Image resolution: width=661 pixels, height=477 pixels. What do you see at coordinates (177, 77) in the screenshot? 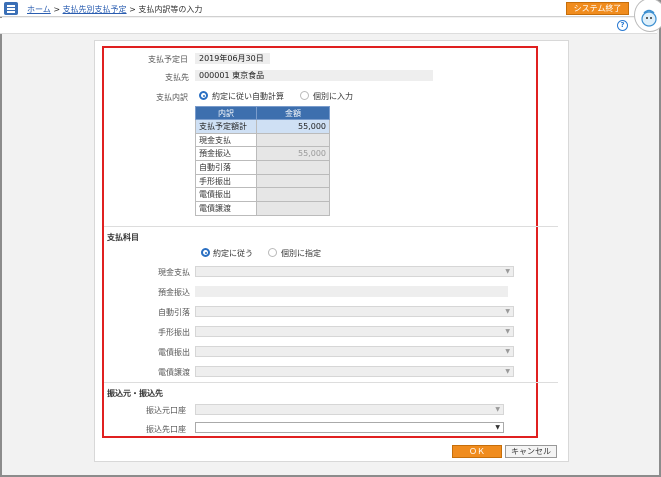
I see `payee-label: 支払先` at bounding box center [177, 77].